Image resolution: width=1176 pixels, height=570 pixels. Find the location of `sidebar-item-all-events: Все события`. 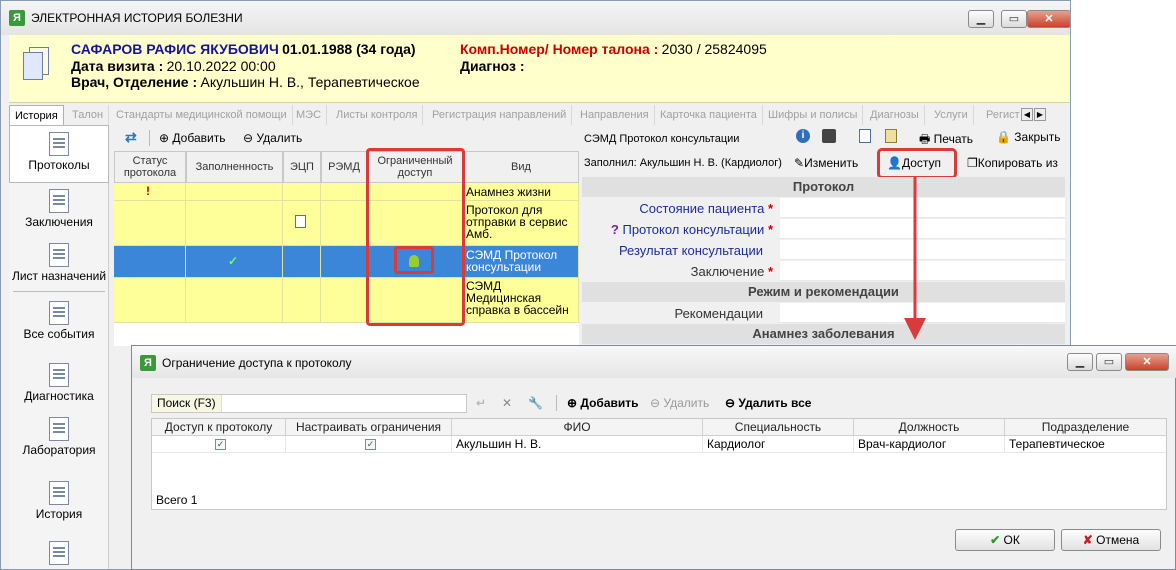

sidebar-item-all-events: Все события is located at coordinates (59, 324).